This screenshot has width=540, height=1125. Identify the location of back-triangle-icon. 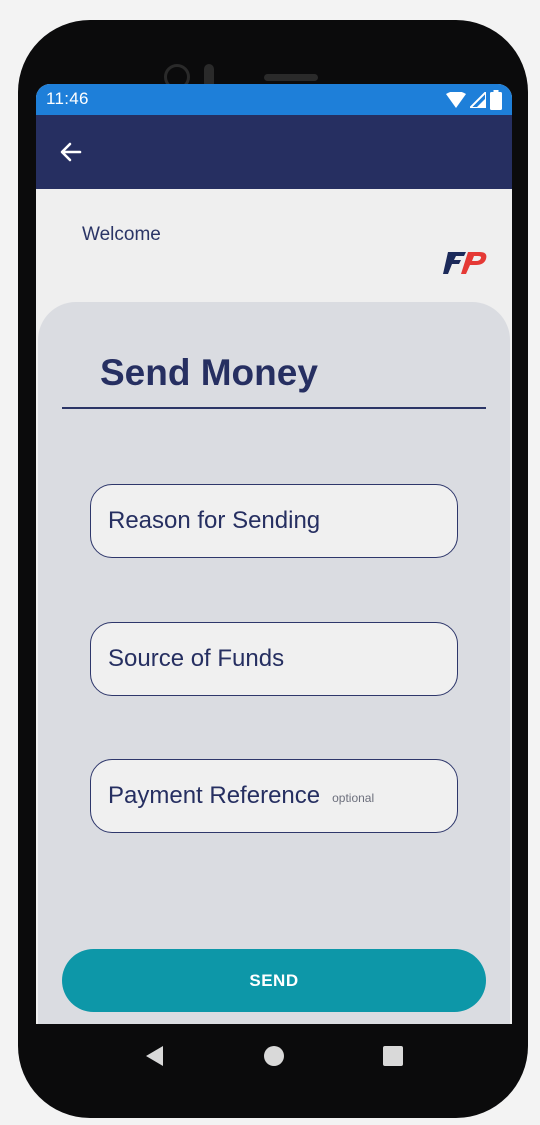
(155, 1056).